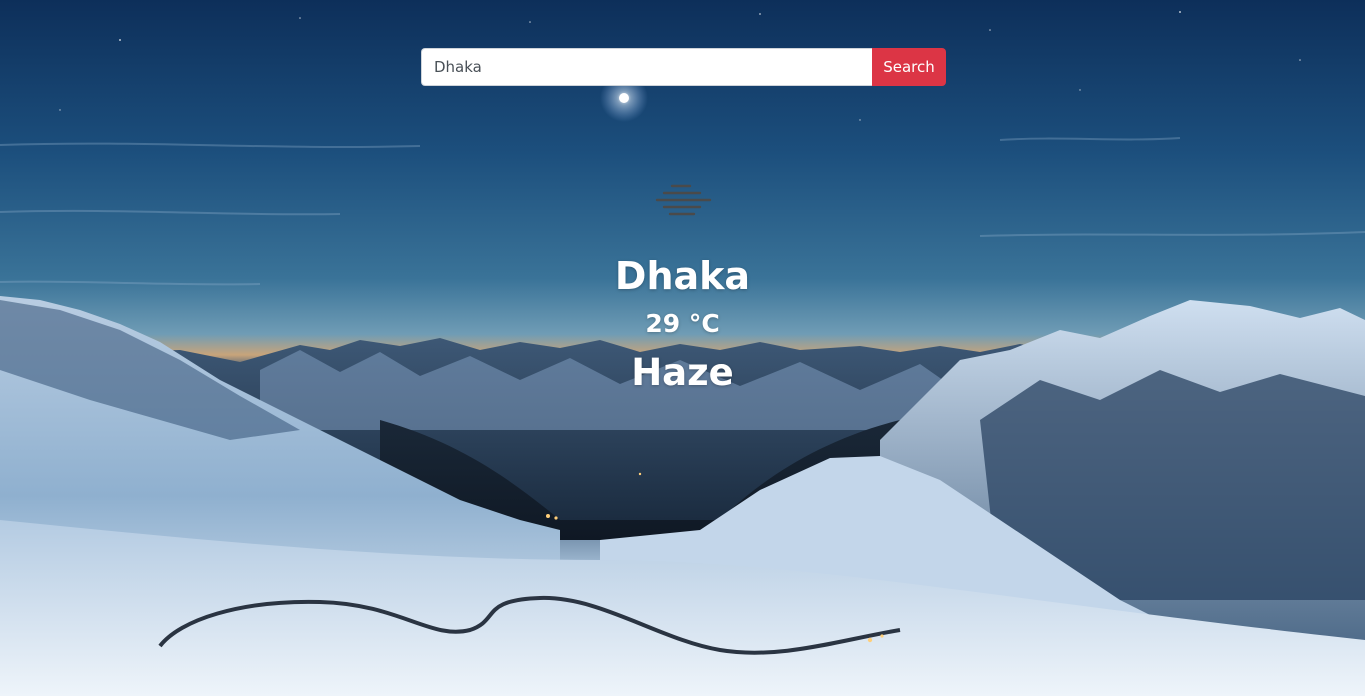 The width and height of the screenshot is (1365, 696). I want to click on weather-condition: Haze, so click(682, 372).